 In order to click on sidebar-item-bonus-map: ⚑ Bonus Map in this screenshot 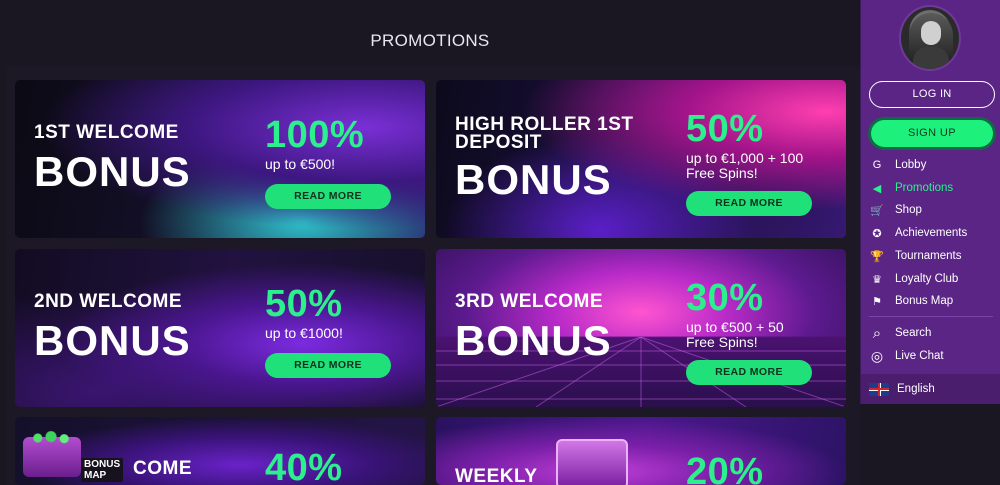, I will do `click(931, 301)`.